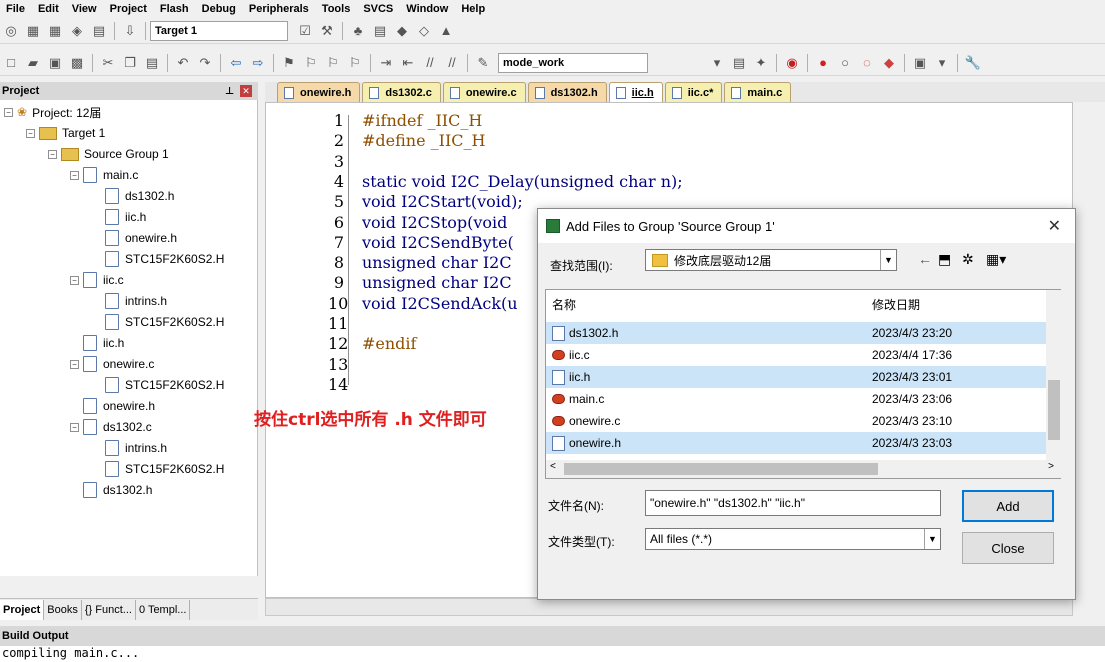  Describe the element at coordinates (957, 304) in the screenshot. I see `col-date: 修改日期` at that location.